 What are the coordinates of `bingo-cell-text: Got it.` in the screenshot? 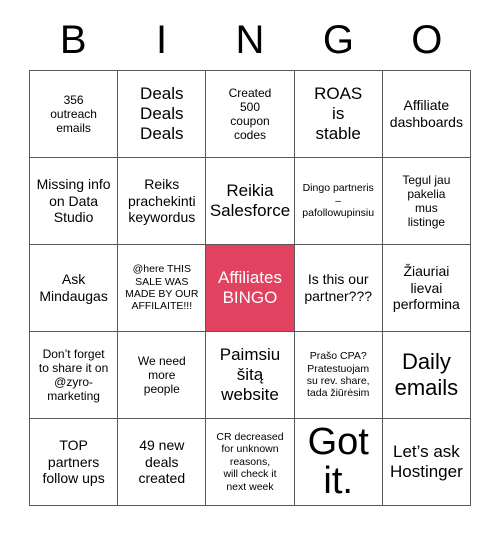 It's located at (338, 461).